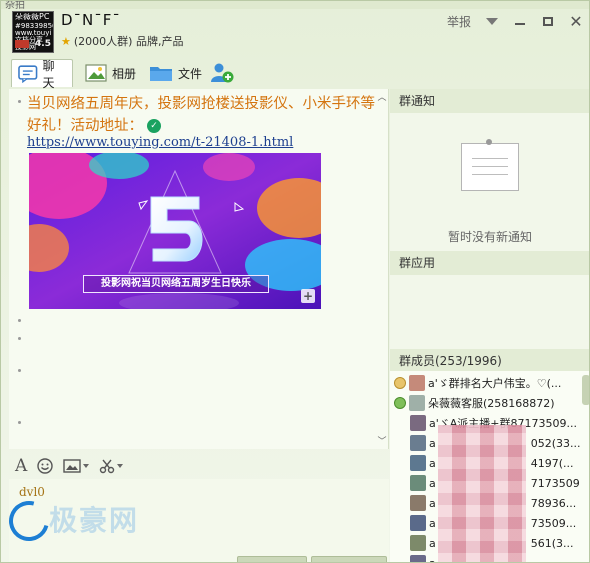 The image size is (590, 563). I want to click on group-name: D¯N¯F¯, so click(91, 20).